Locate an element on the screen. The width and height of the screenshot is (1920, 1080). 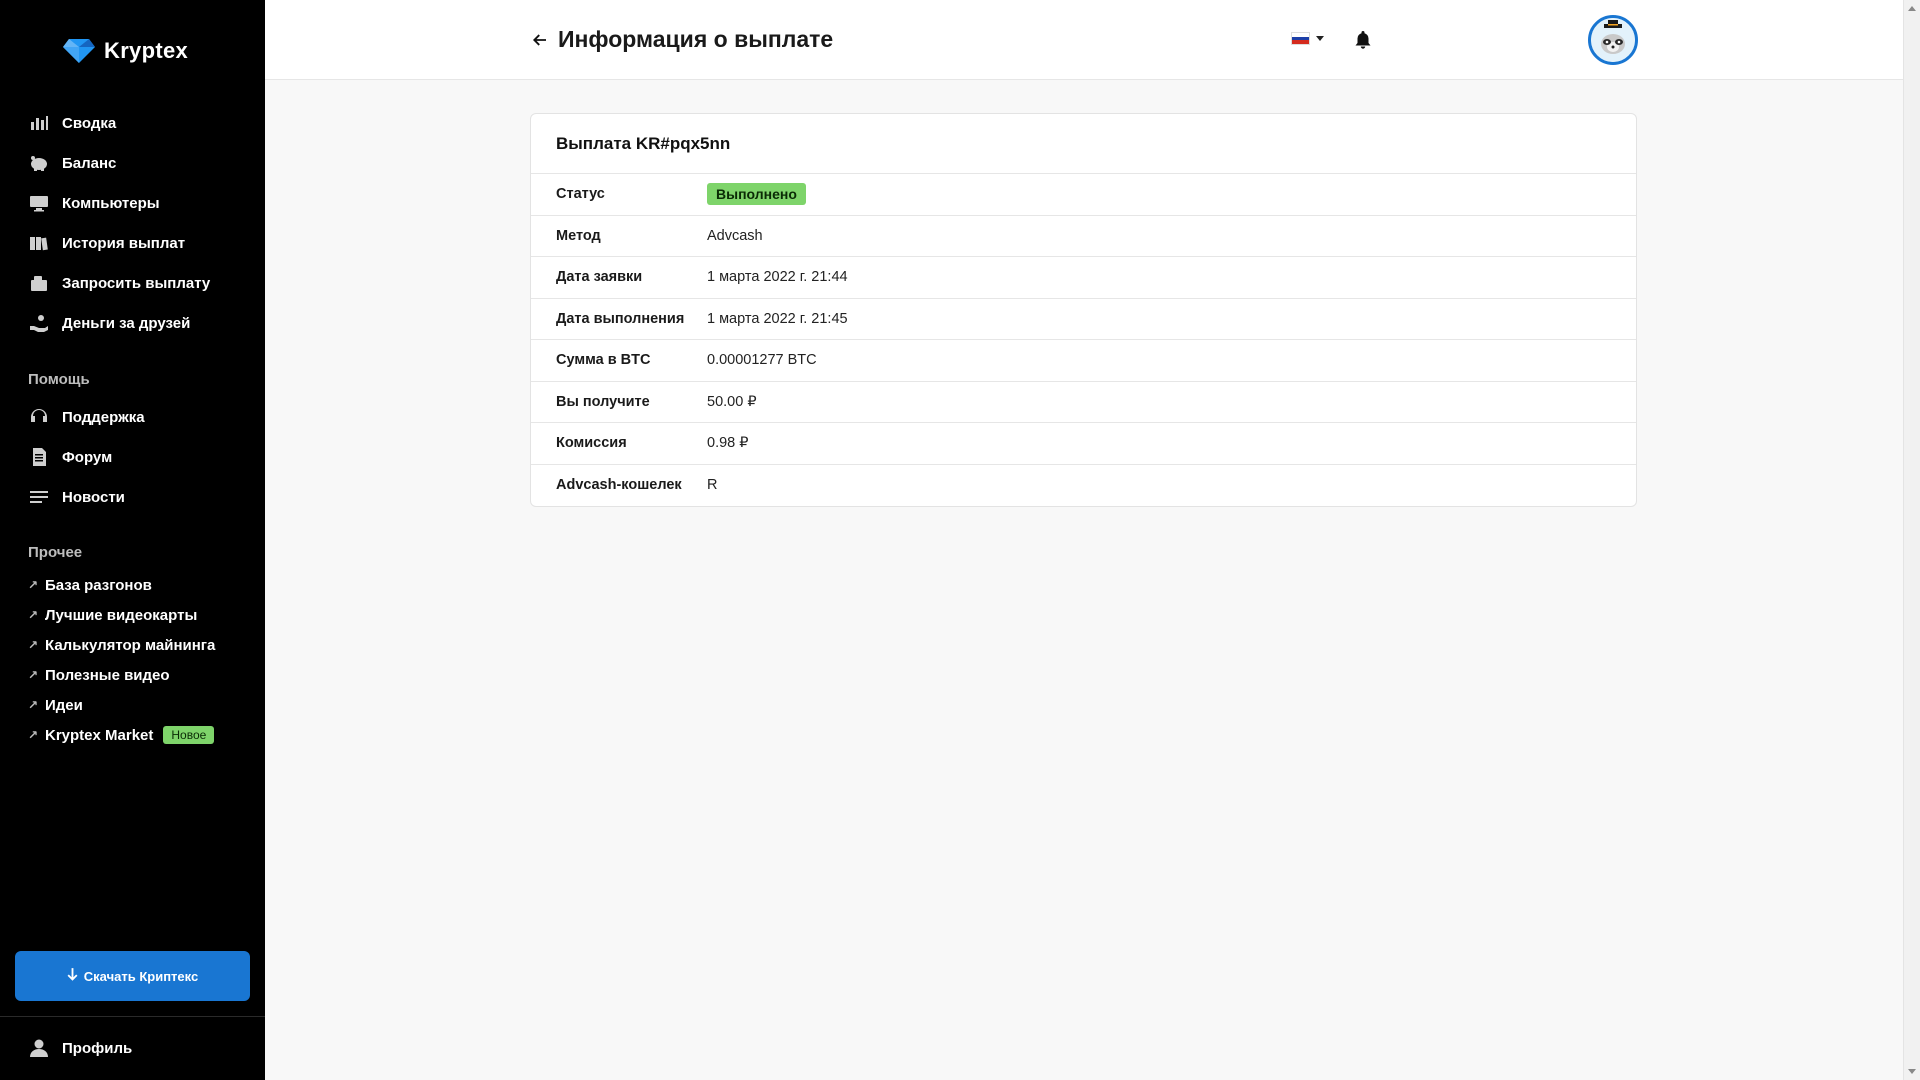
link-label: База разгонов is located at coordinates (98, 585).